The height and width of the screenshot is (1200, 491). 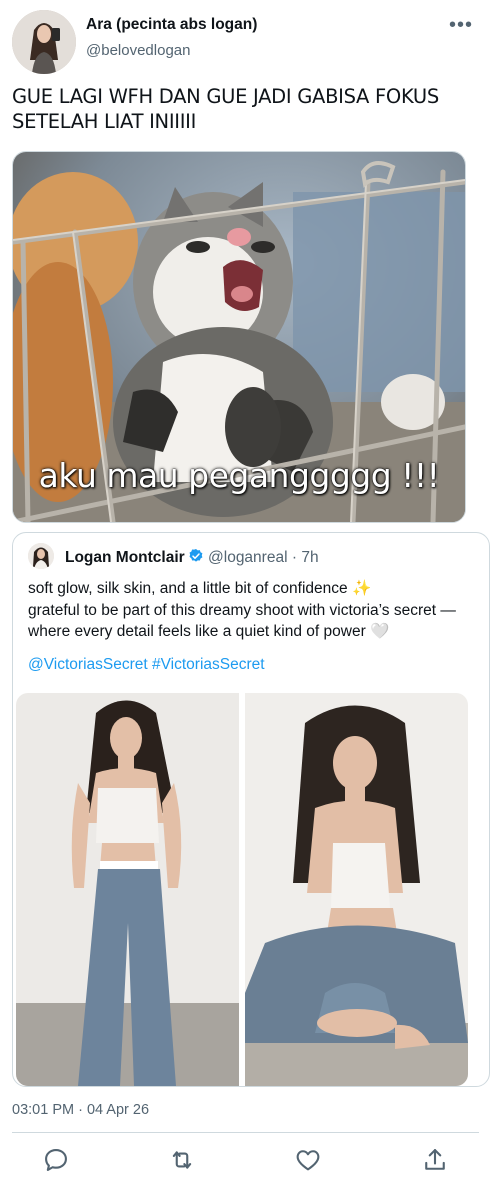 I want to click on hashtag-link: #VictoriasSecret, so click(x=208, y=664).